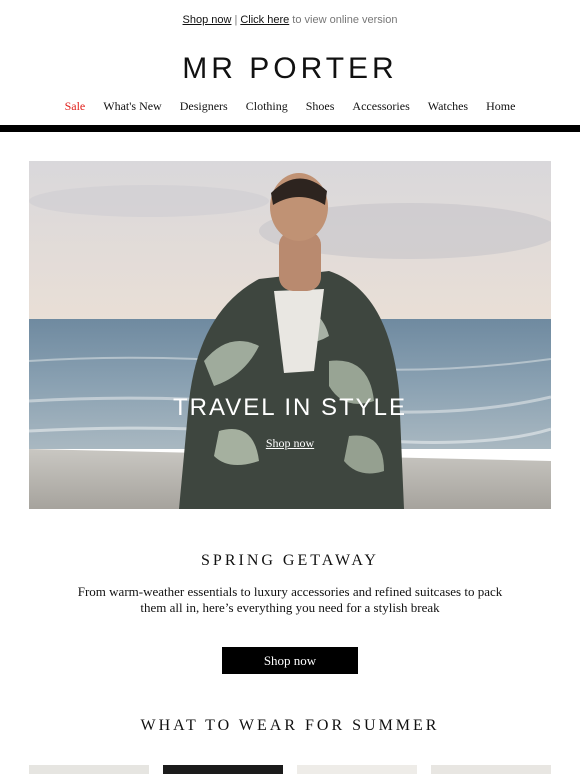 Image resolution: width=580 pixels, height=774 pixels. I want to click on topbar-shop-now-link: Shop now, so click(207, 20).